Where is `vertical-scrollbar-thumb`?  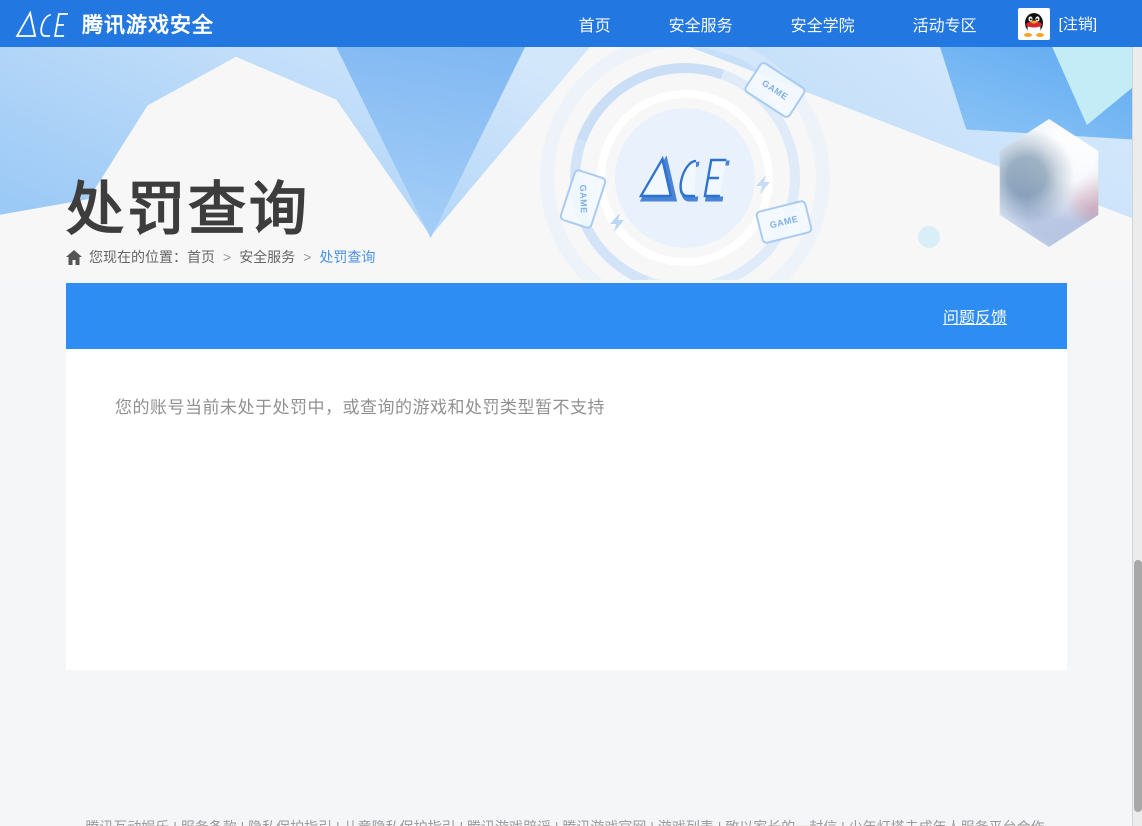
vertical-scrollbar-thumb is located at coordinates (1138, 686).